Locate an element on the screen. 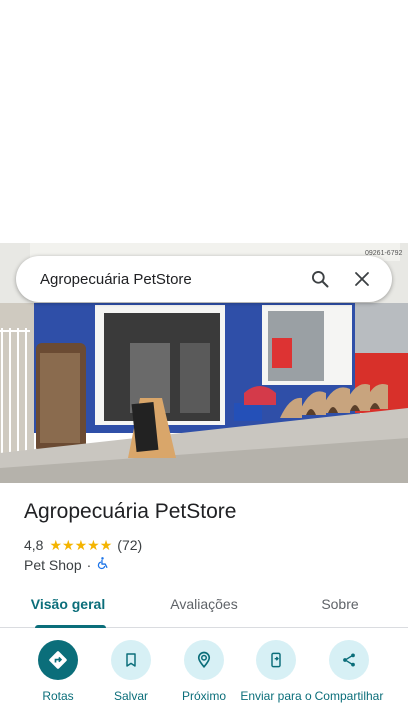 The width and height of the screenshot is (408, 726). tab-bar: Visão geral Avaliações Sobre is located at coordinates (204, 605).